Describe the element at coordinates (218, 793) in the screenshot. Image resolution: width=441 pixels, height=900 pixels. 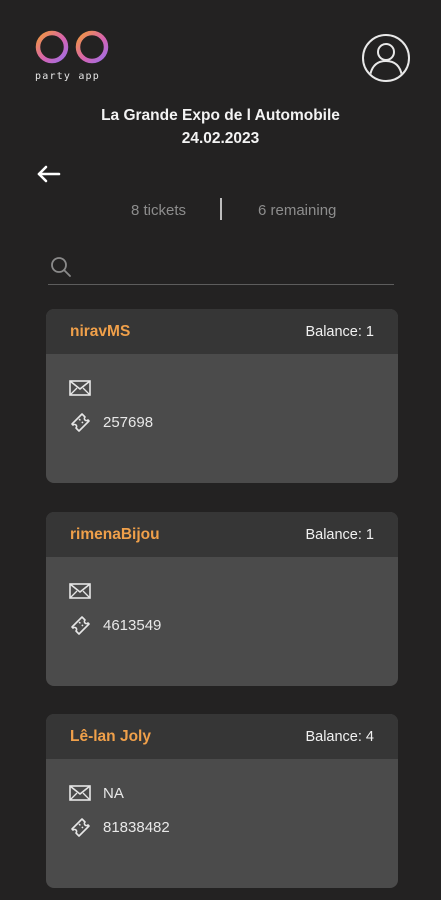
I see `guest-email-row: NA` at that location.